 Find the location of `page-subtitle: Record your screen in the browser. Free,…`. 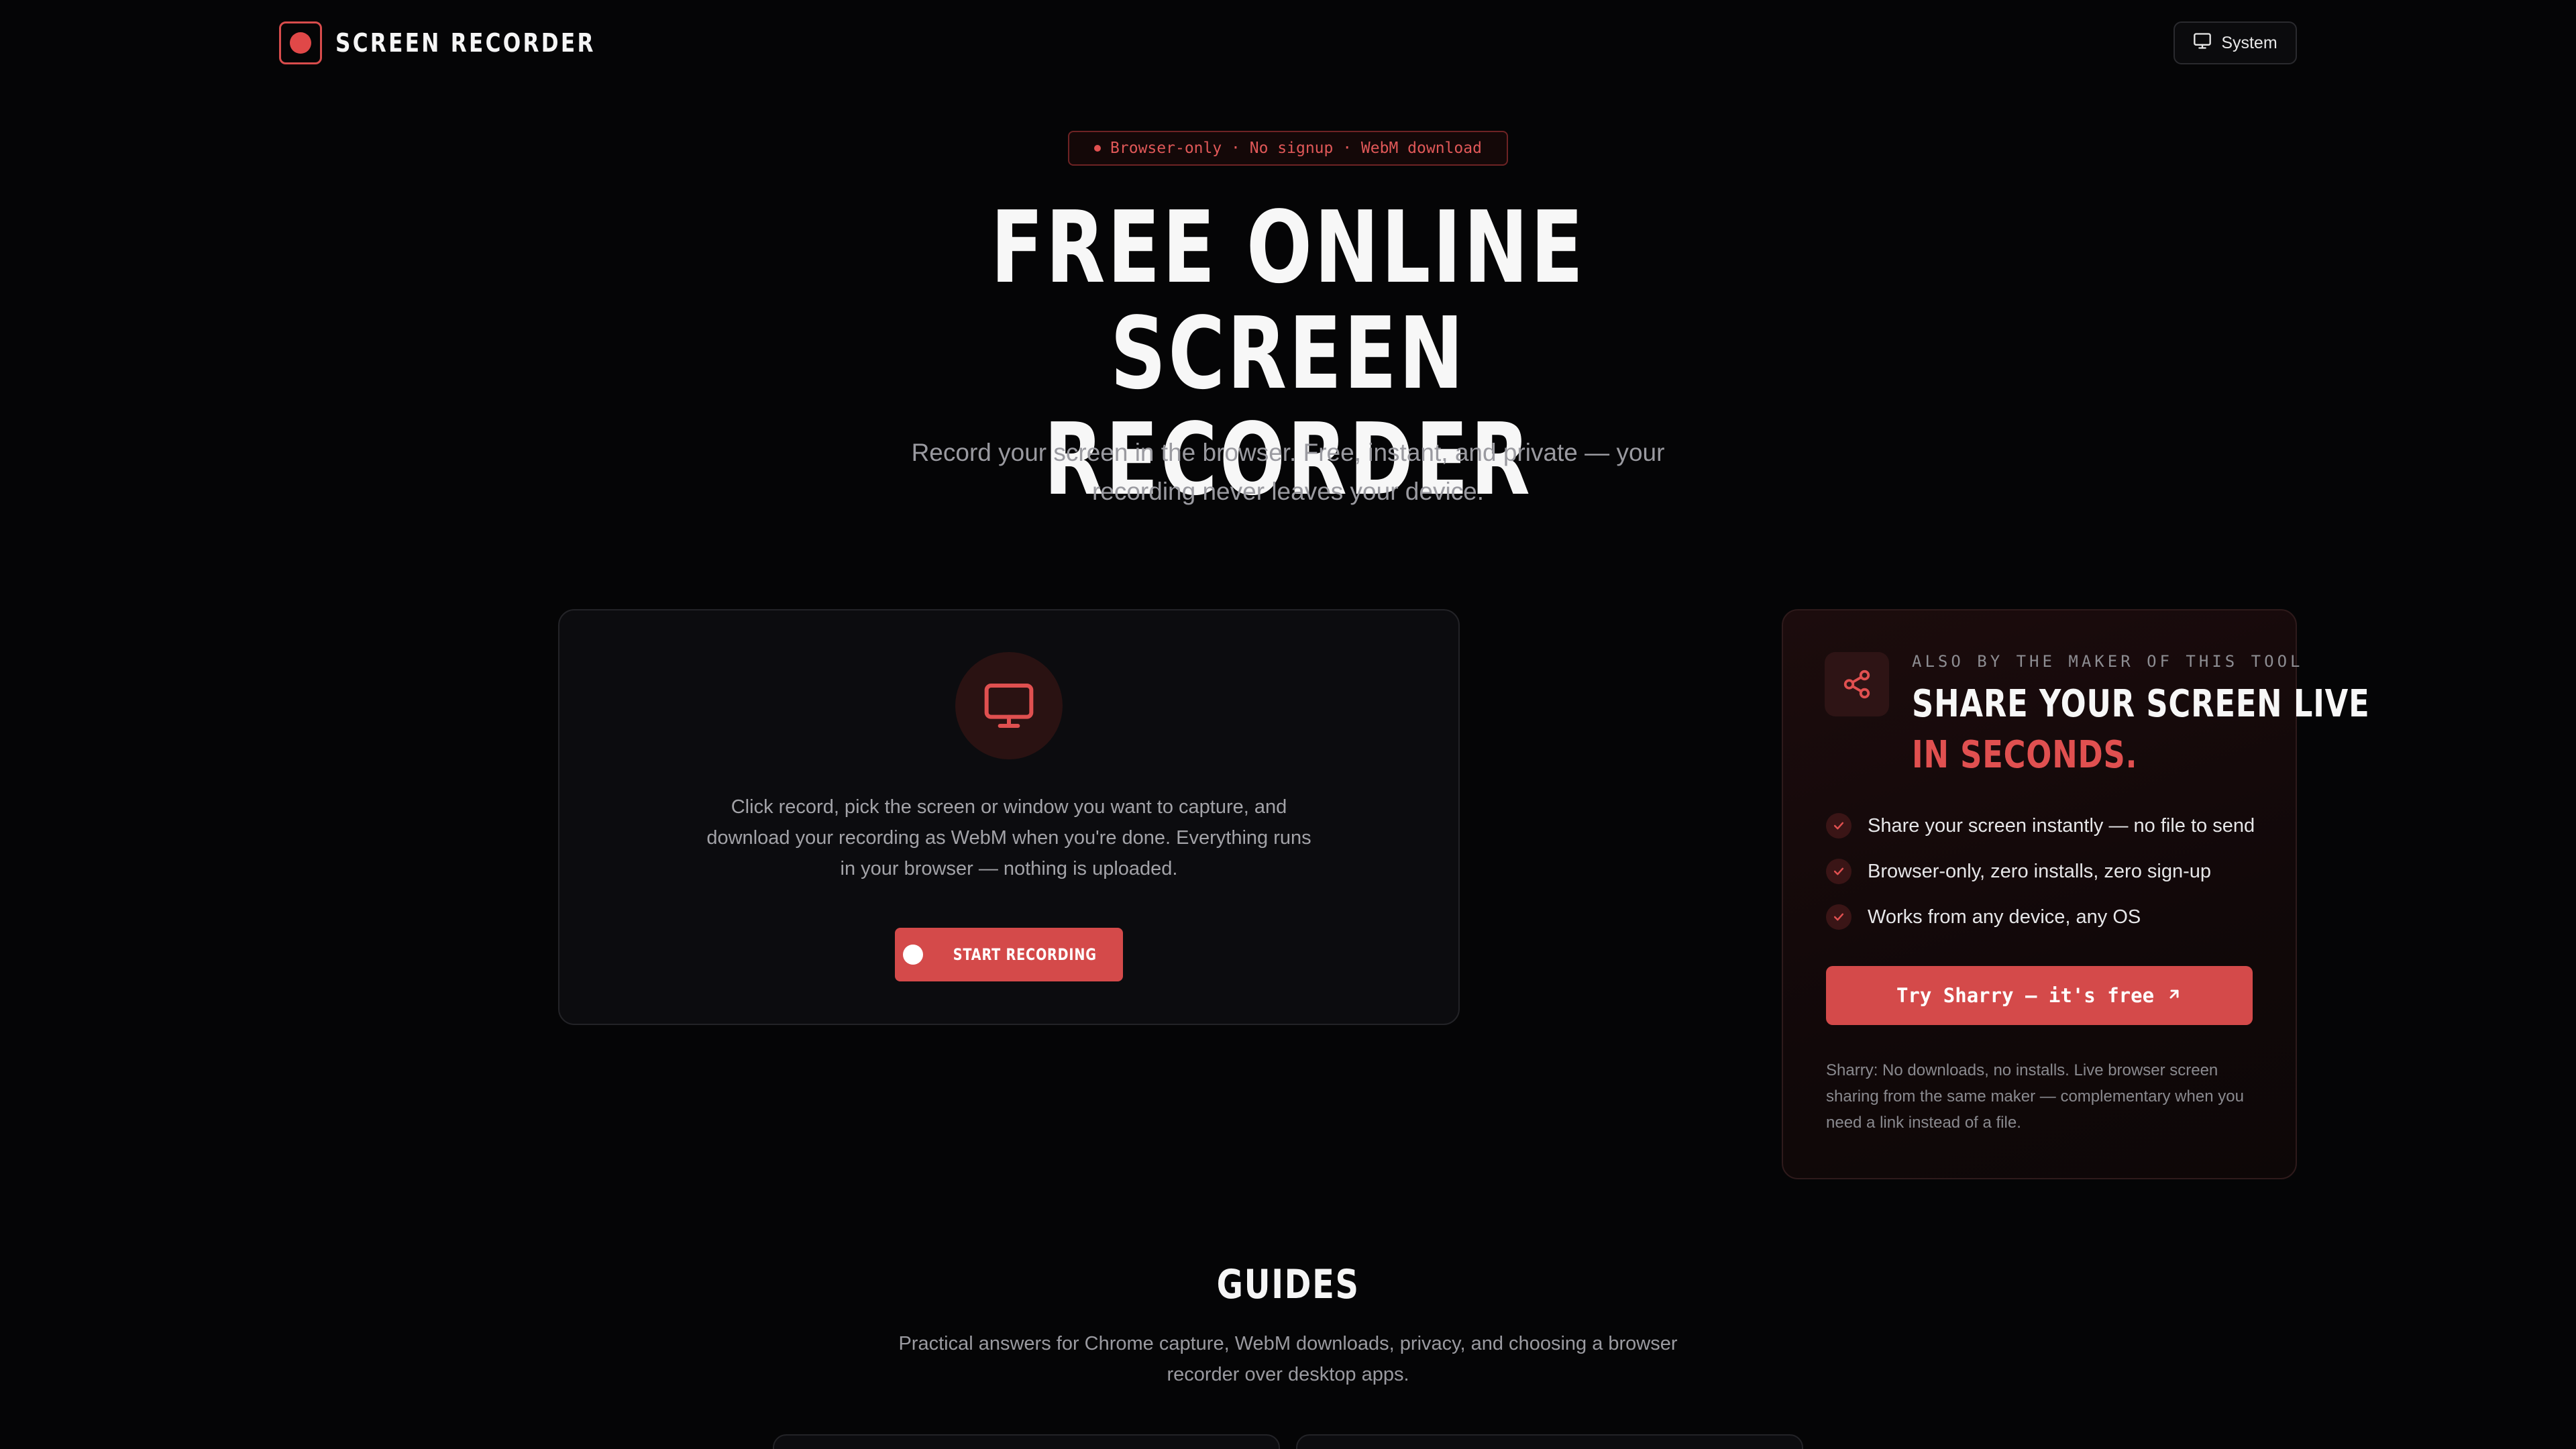

page-subtitle: Record your screen in the browser. Free,… is located at coordinates (1288, 472).